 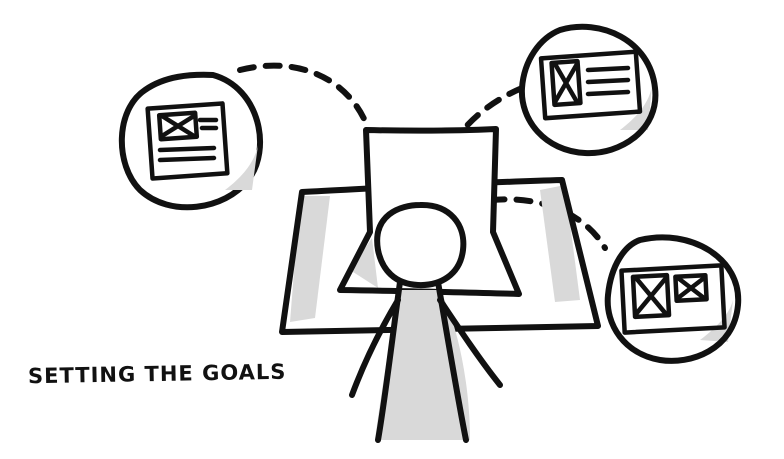 I want to click on wireframe-card-top-right, so click(x=588, y=90).